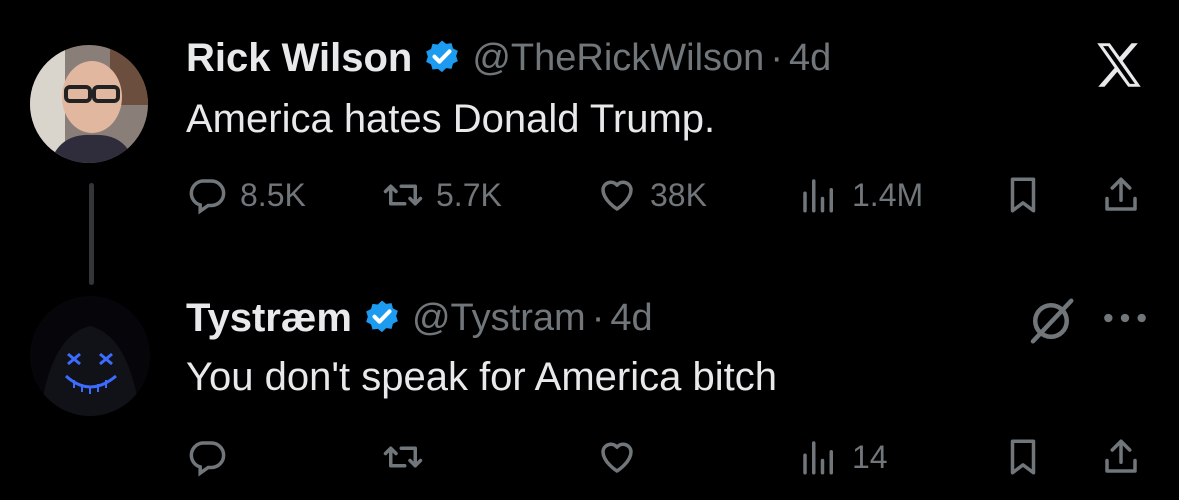  I want to click on repost-button, so click(409, 457).